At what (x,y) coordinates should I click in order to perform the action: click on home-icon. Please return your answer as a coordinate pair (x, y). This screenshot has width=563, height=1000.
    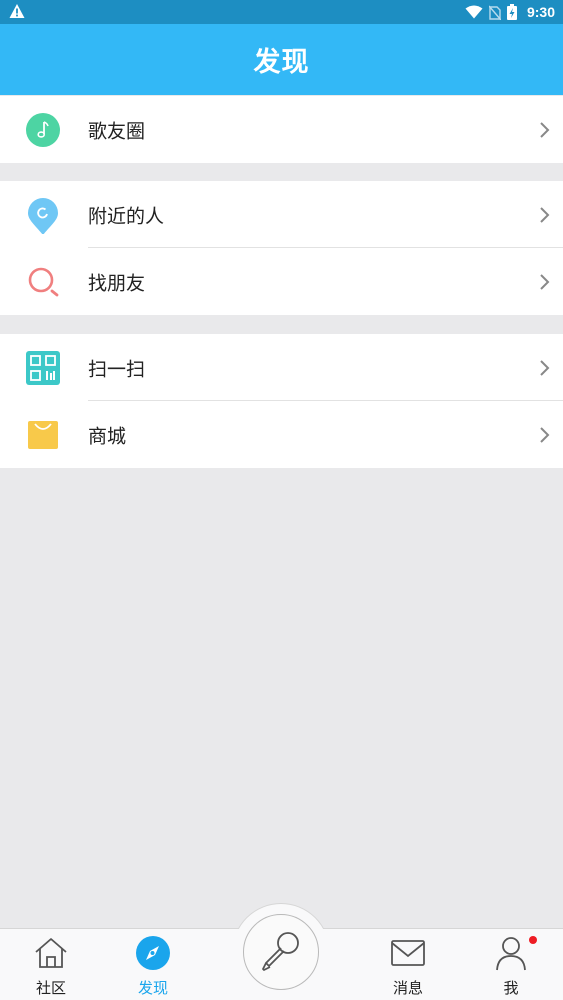
    Looking at the image, I should click on (51, 953).